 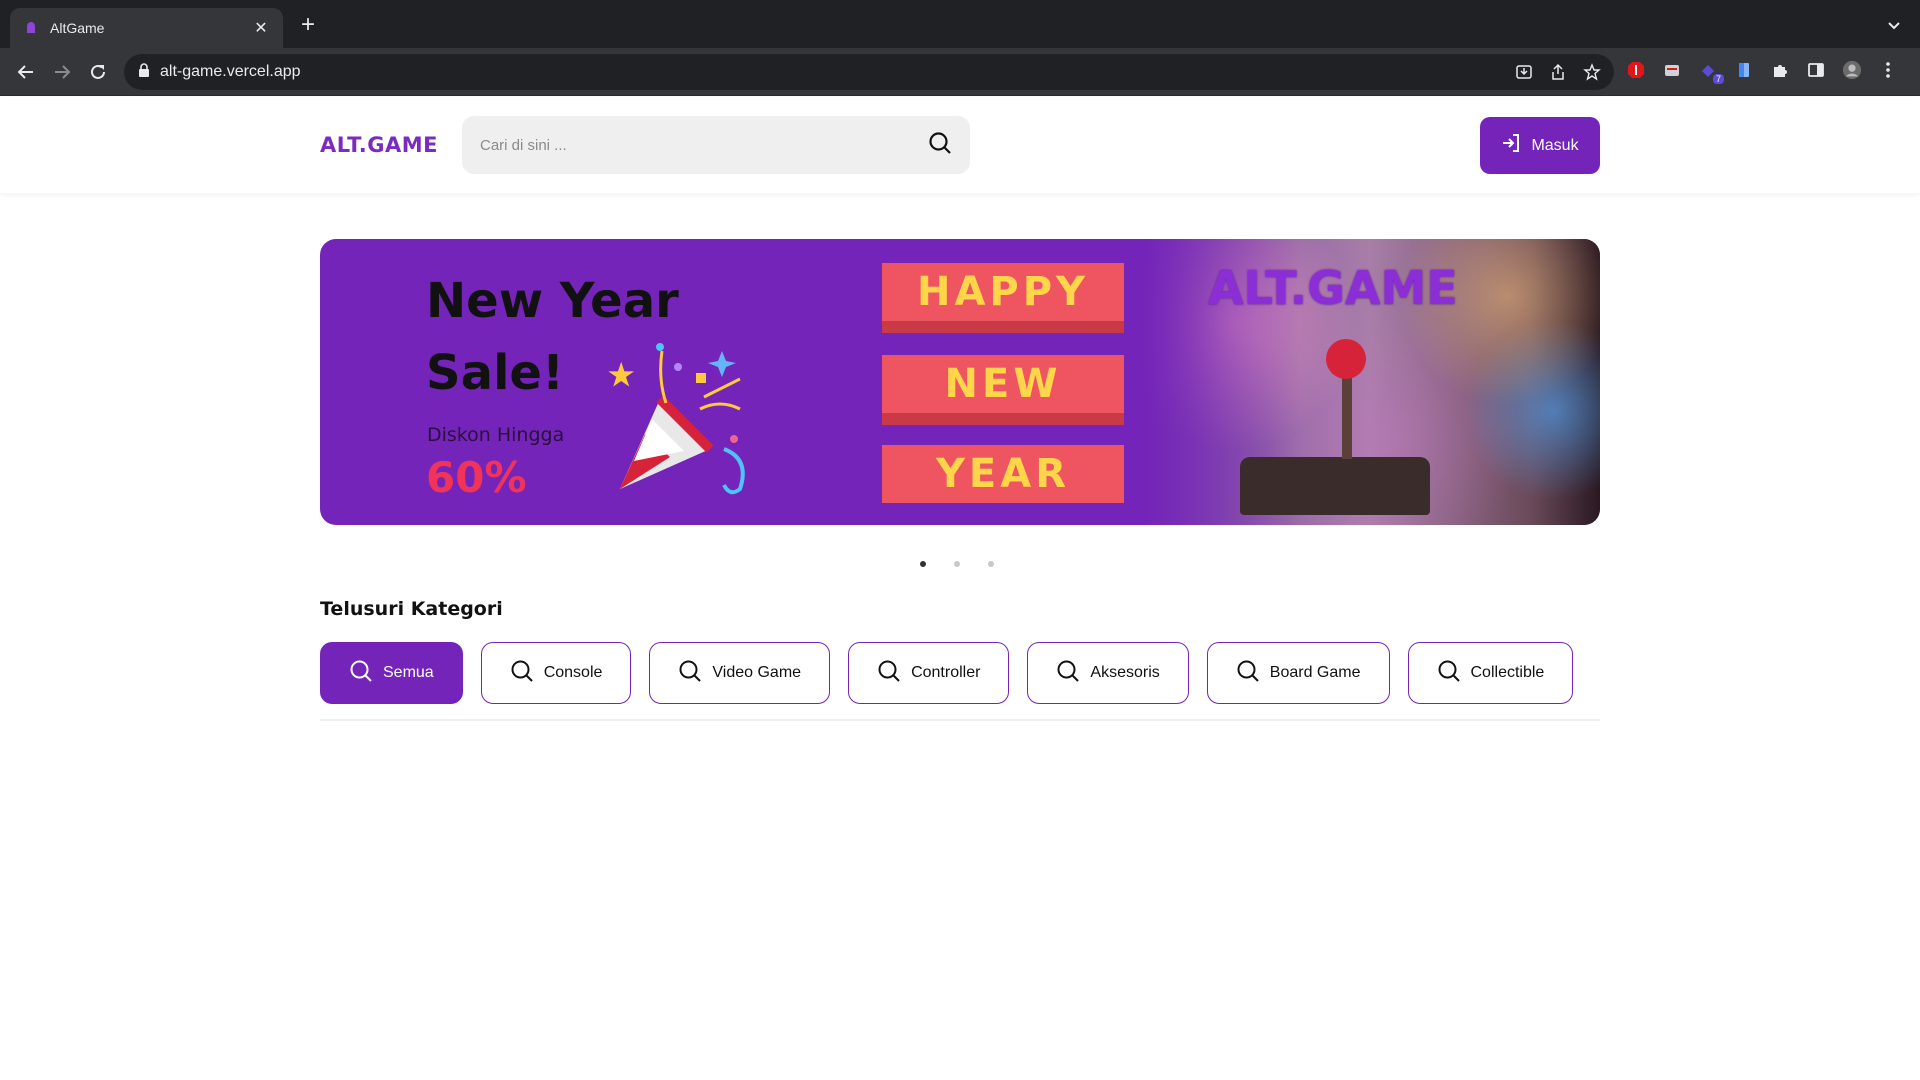 What do you see at coordinates (1003, 384) in the screenshot?
I see `ribbon-new: NEW` at bounding box center [1003, 384].